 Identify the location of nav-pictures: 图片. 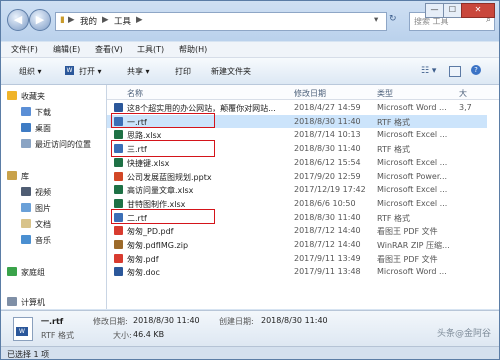
(36, 208).